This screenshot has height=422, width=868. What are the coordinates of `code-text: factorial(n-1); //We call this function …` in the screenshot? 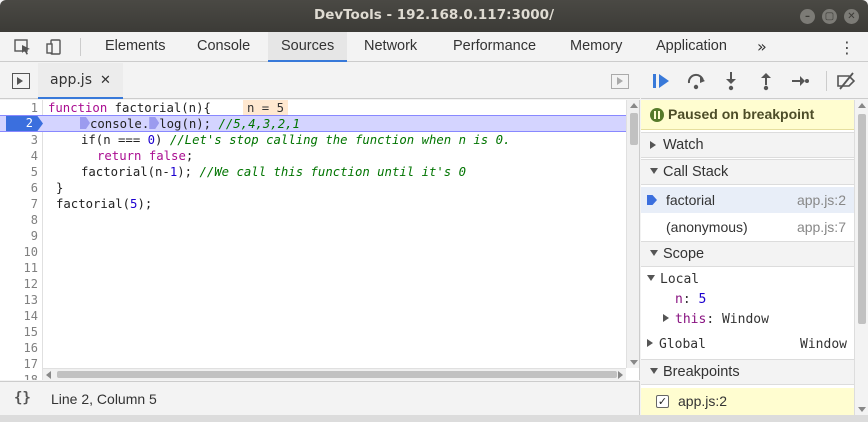 It's located at (273, 172).